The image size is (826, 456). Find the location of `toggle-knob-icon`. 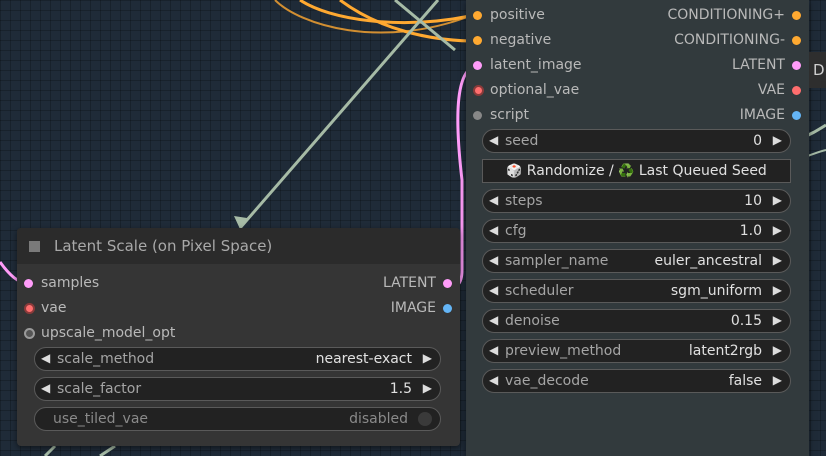

toggle-knob-icon is located at coordinates (425, 419).